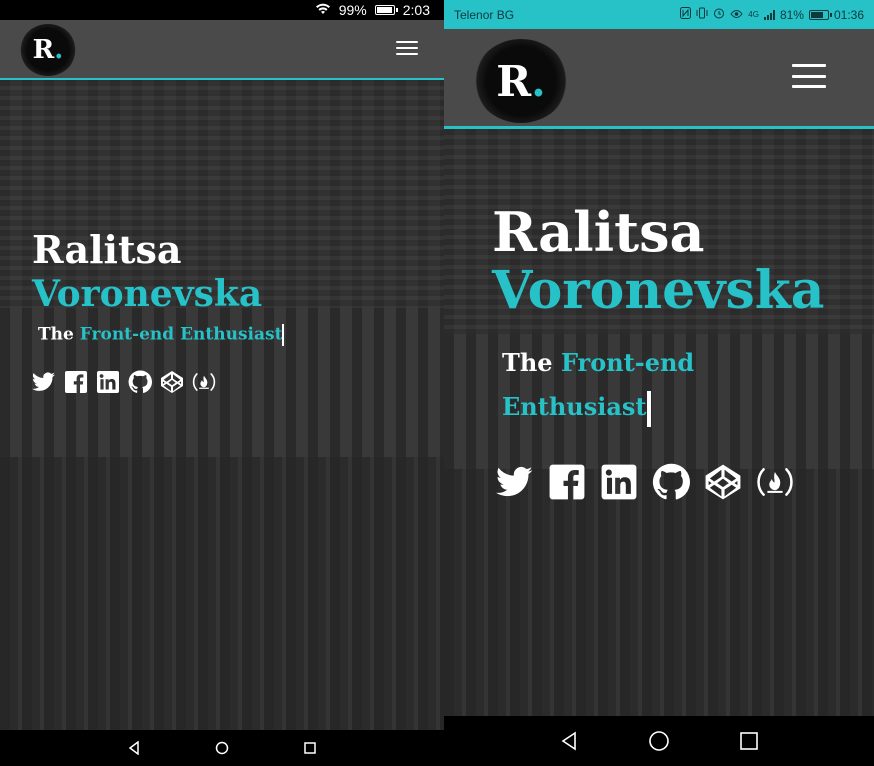 The width and height of the screenshot is (874, 766). I want to click on tagline-highlight: Front-end Enthusiast, so click(181, 334).